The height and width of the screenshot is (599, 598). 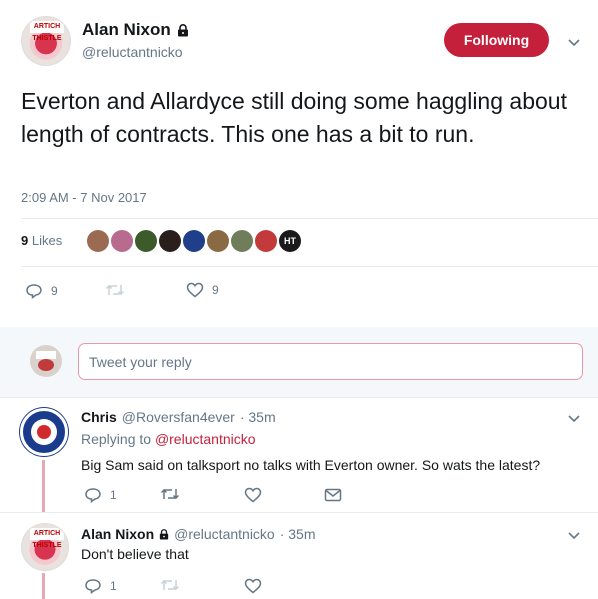 What do you see at coordinates (330, 361) in the screenshot?
I see `reply-input: Tweet your reply` at bounding box center [330, 361].